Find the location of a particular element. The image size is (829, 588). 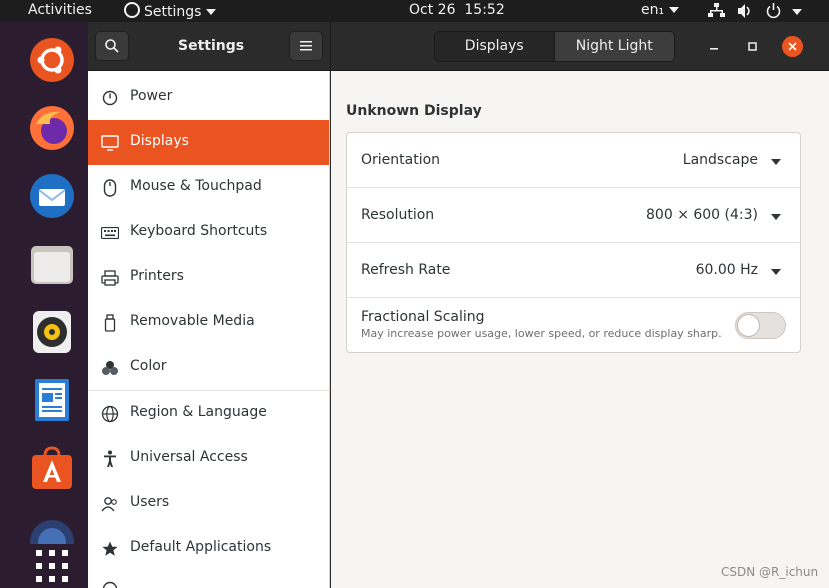

partial-dock-icon is located at coordinates (52, 529).